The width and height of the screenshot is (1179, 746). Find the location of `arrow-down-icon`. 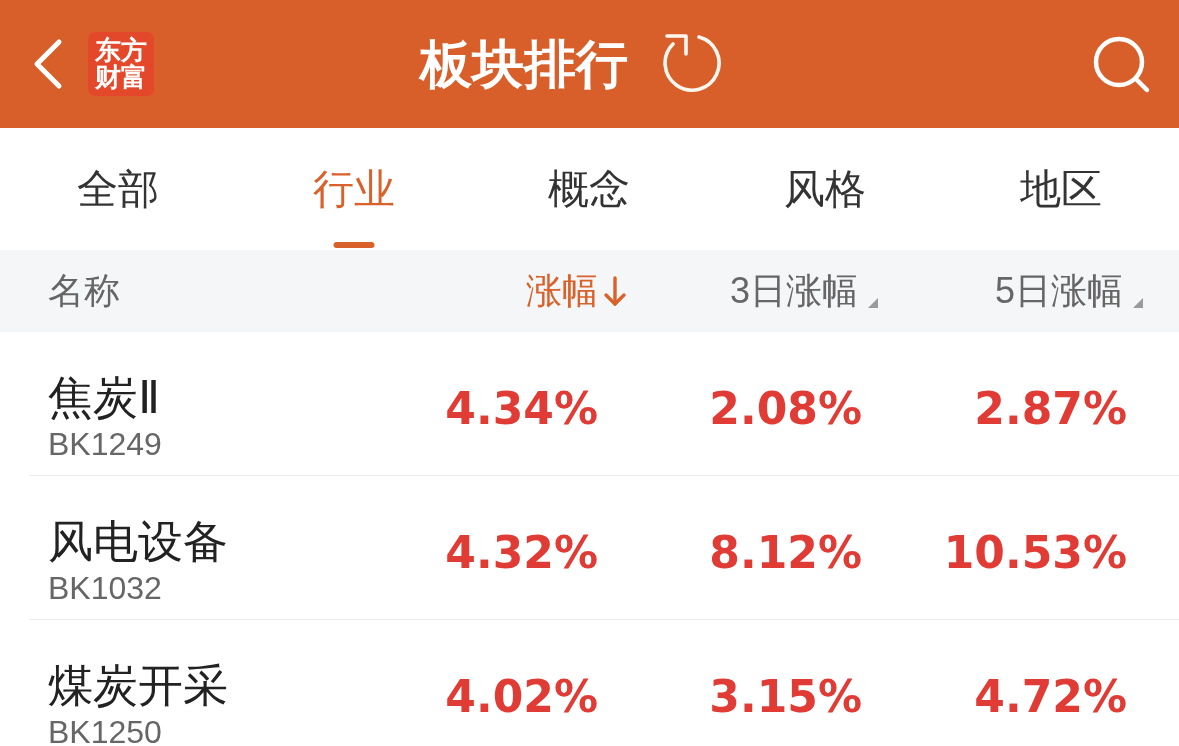

arrow-down-icon is located at coordinates (615, 291).